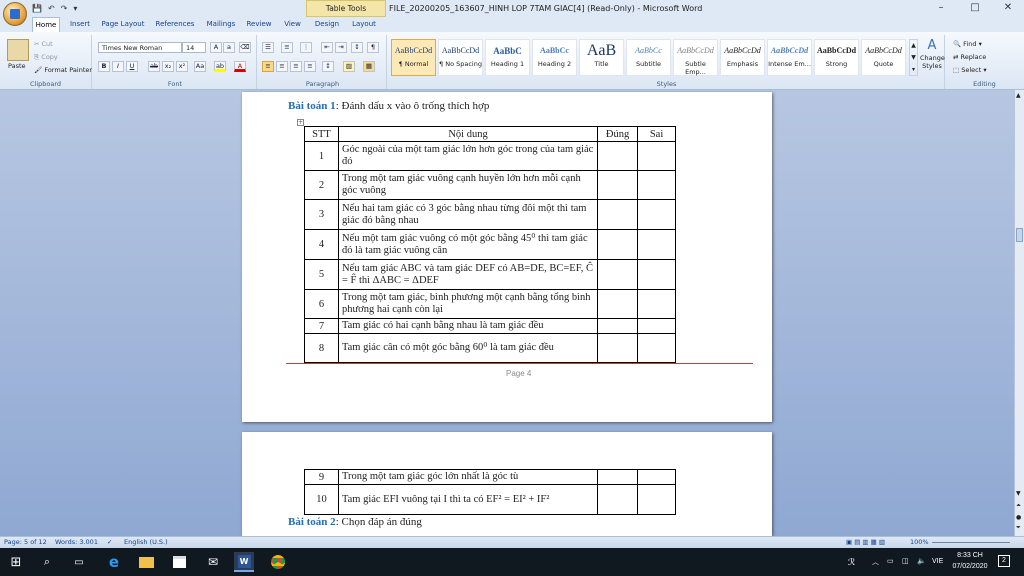 Image resolution: width=1024 pixels, height=576 pixels. Describe the element at coordinates (413, 57) in the screenshot. I see `style-normal: AaBbCcDd ¶ Normal` at that location.